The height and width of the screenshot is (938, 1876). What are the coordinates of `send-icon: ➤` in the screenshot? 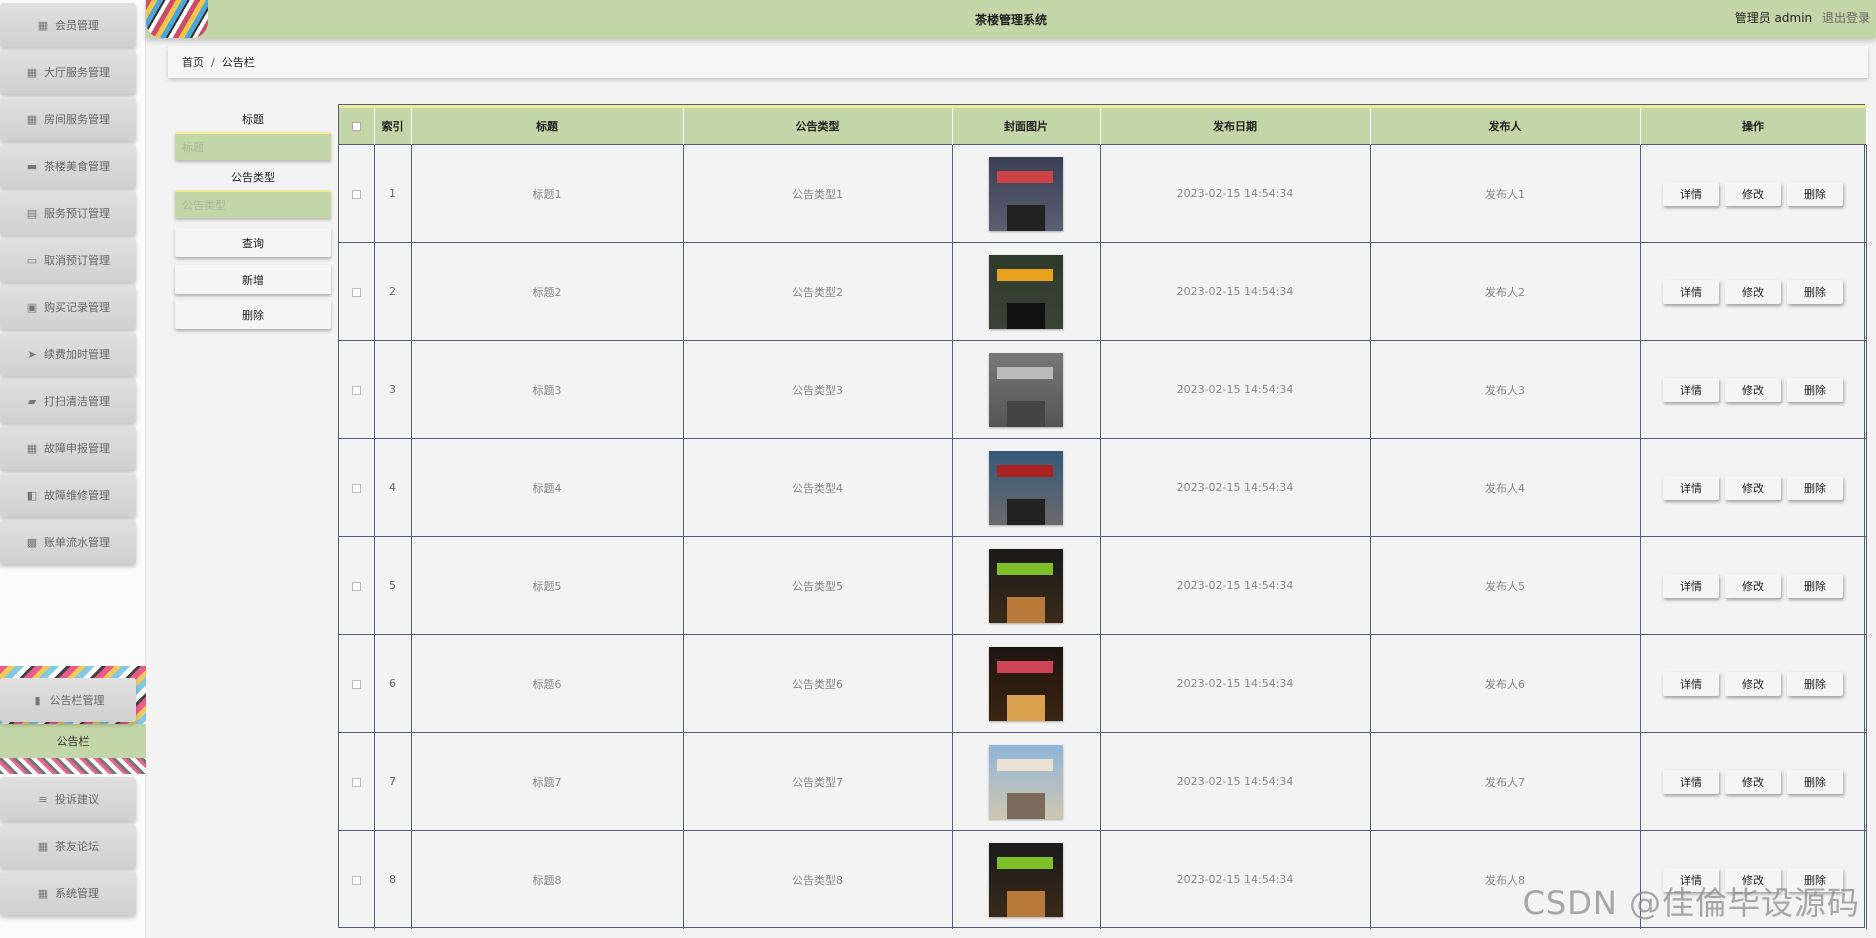 It's located at (32, 354).